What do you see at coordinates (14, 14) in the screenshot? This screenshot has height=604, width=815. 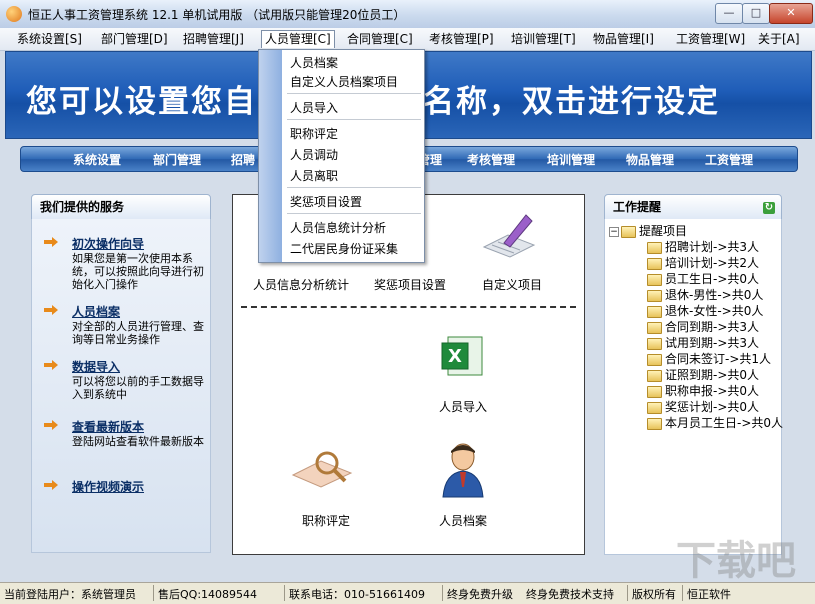 I see `app-icon` at bounding box center [14, 14].